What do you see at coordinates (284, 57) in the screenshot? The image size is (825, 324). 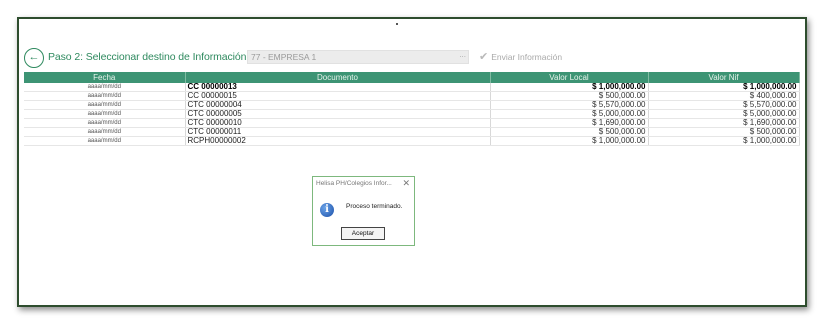 I see `destination-select-value: 77 - EMPRESA 1` at bounding box center [284, 57].